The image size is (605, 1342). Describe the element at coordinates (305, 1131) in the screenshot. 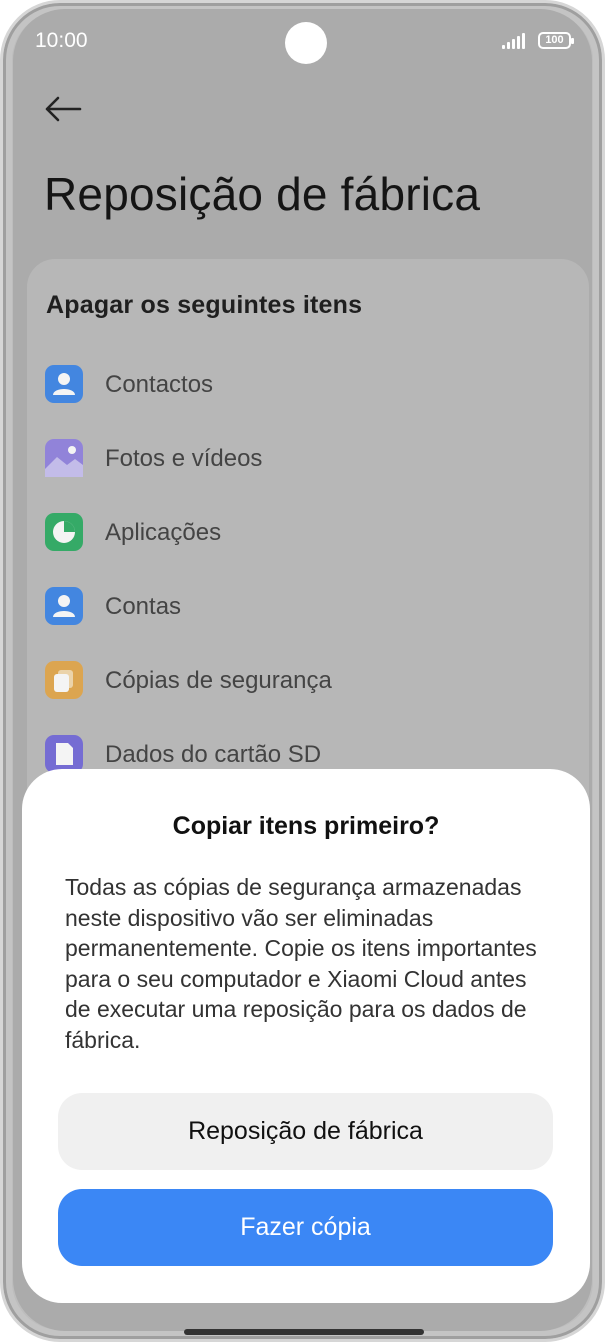

I see `factory-reset-button: Reposição de fábrica` at that location.